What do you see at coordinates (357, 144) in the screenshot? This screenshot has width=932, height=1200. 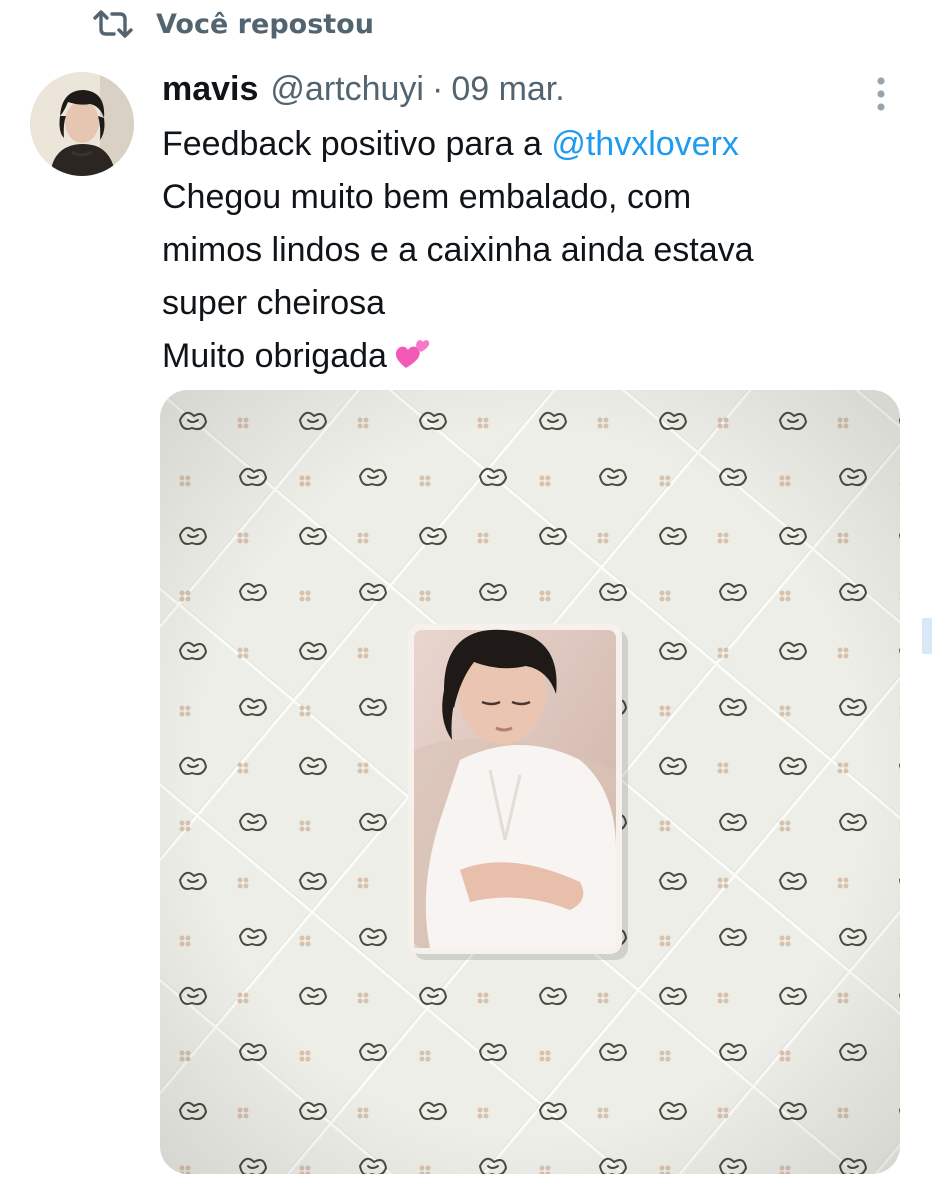 I see `tweet-line-1-text: Feedback positivo para a` at bounding box center [357, 144].